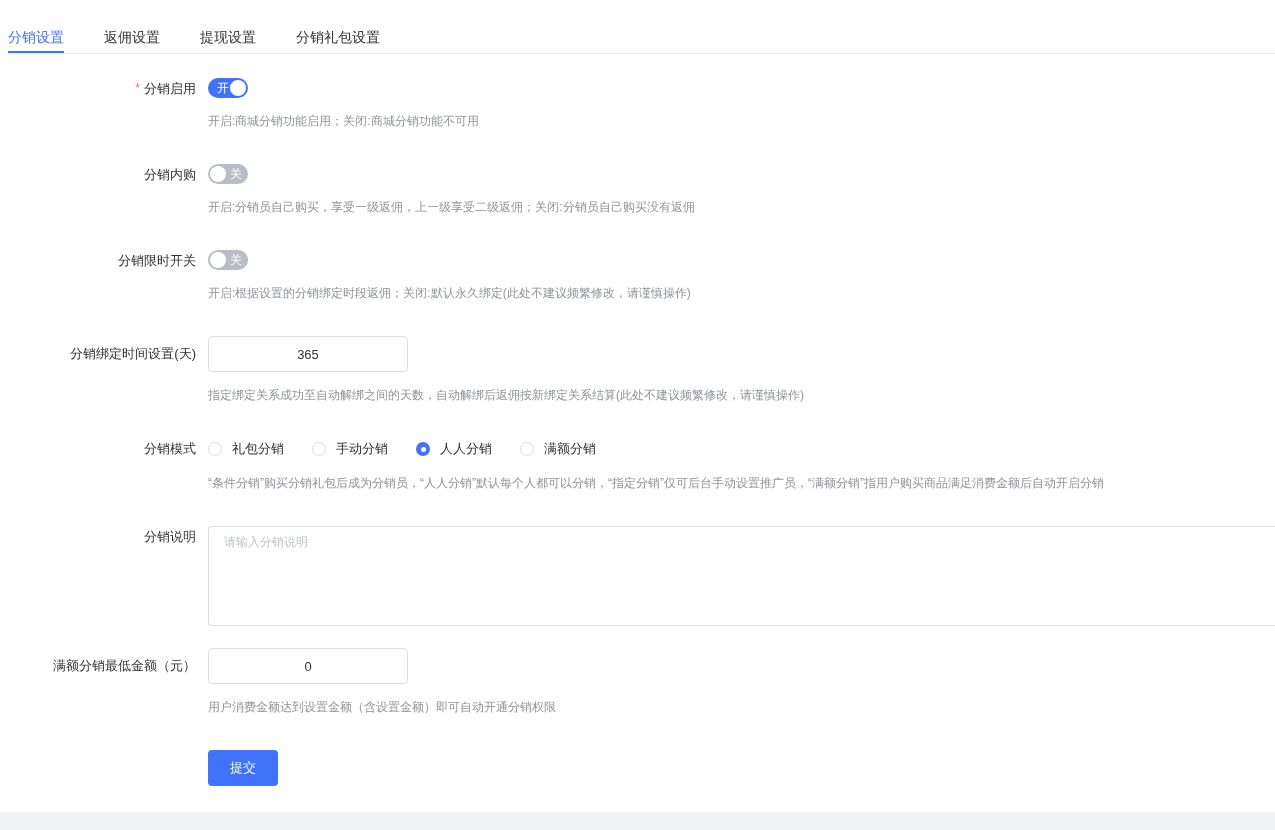 This screenshot has height=830, width=1275. I want to click on help-text: 开启:分销员自己购买，享受一级返佣，上一级享受二级返佣；关闭:分销员自己购买没有返佣, so click(452, 207).